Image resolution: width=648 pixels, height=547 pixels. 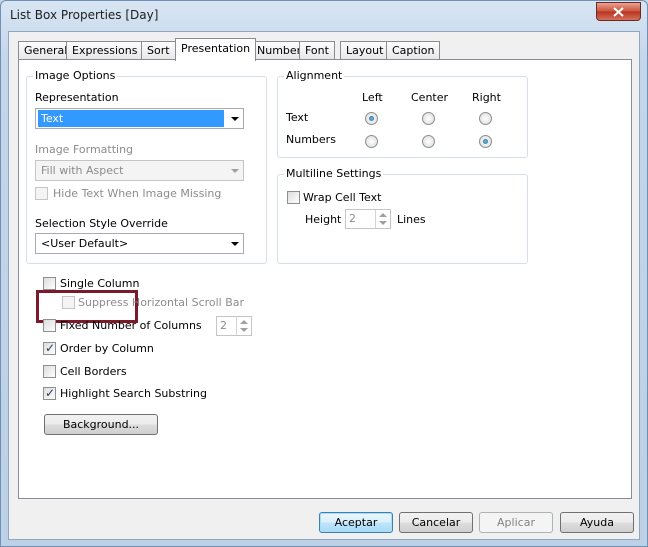 What do you see at coordinates (82, 170) in the screenshot?
I see `image-formatting-value: Fill with Aspect` at bounding box center [82, 170].